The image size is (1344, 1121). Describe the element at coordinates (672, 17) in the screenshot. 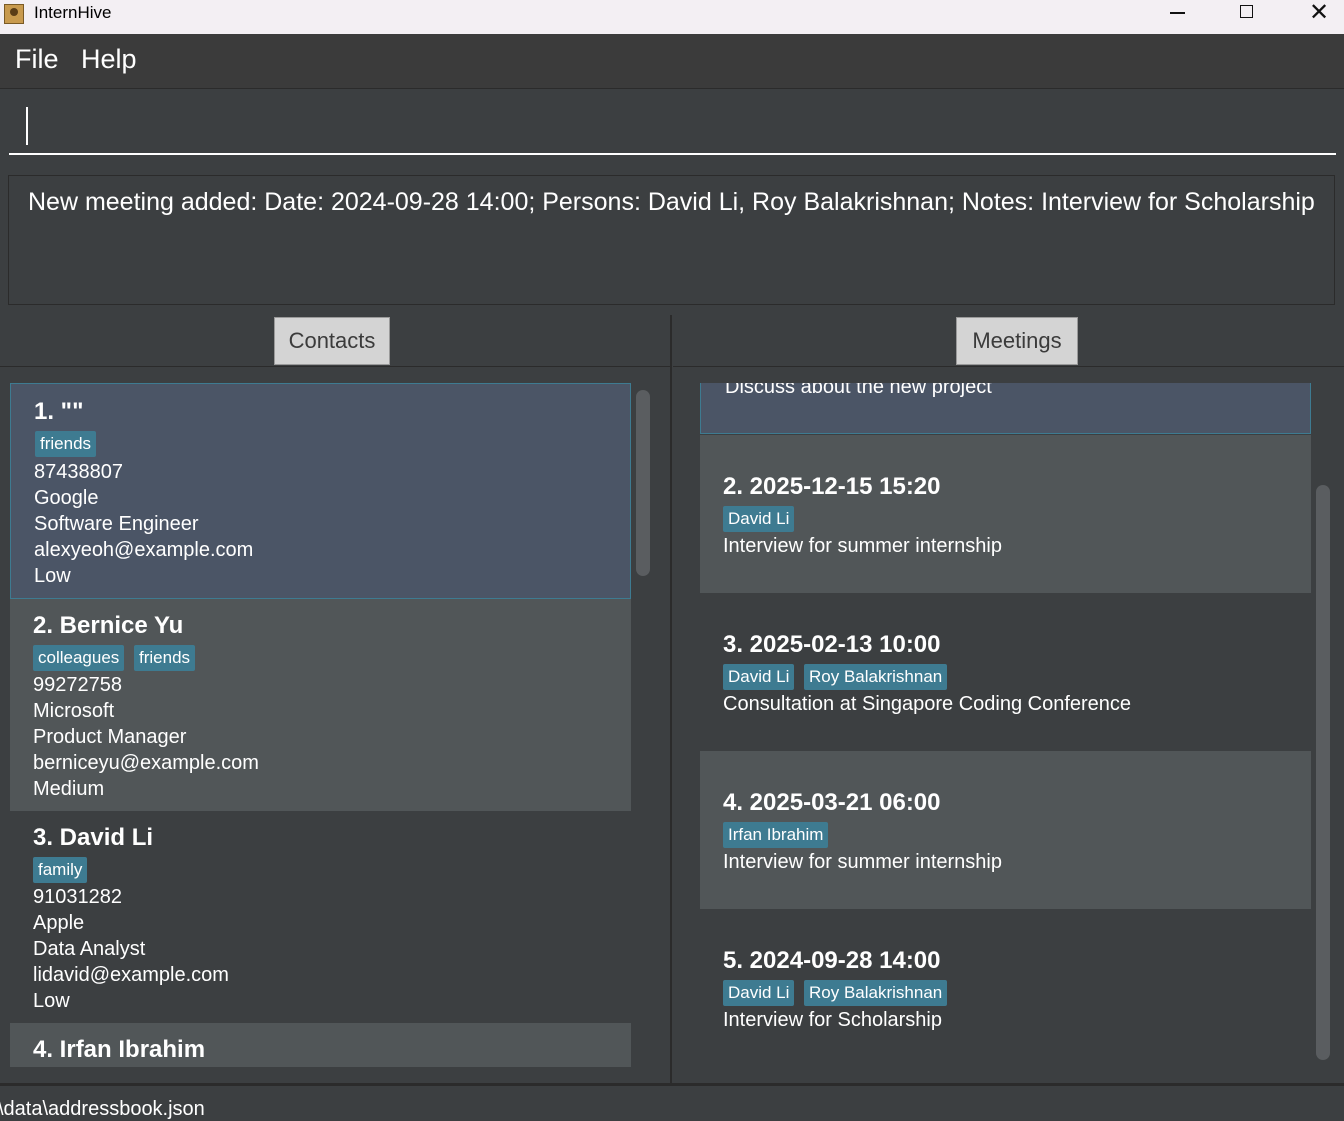

I see `window-title-bar: InternHive ✕` at that location.